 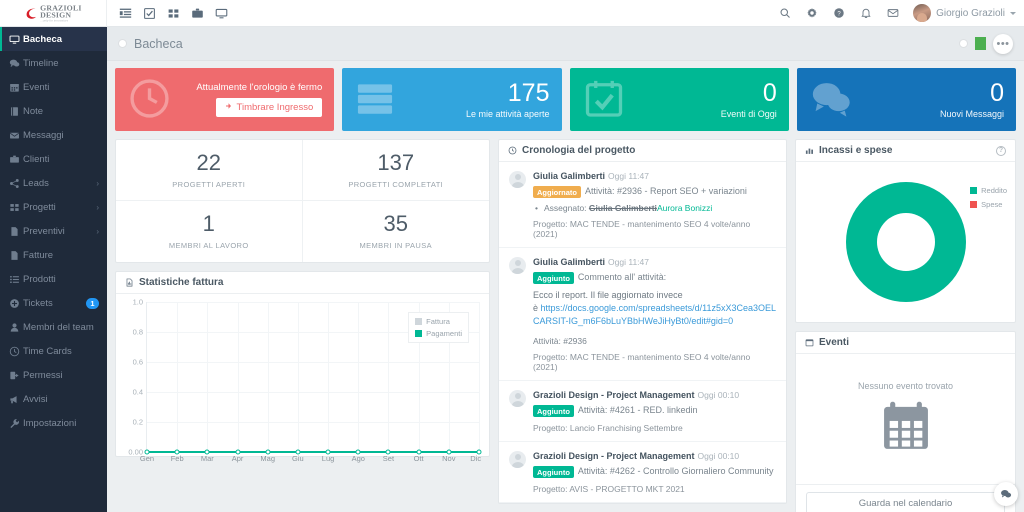 I want to click on clock-status-text: Attualmente l'orologio è fermo, so click(x=259, y=87).